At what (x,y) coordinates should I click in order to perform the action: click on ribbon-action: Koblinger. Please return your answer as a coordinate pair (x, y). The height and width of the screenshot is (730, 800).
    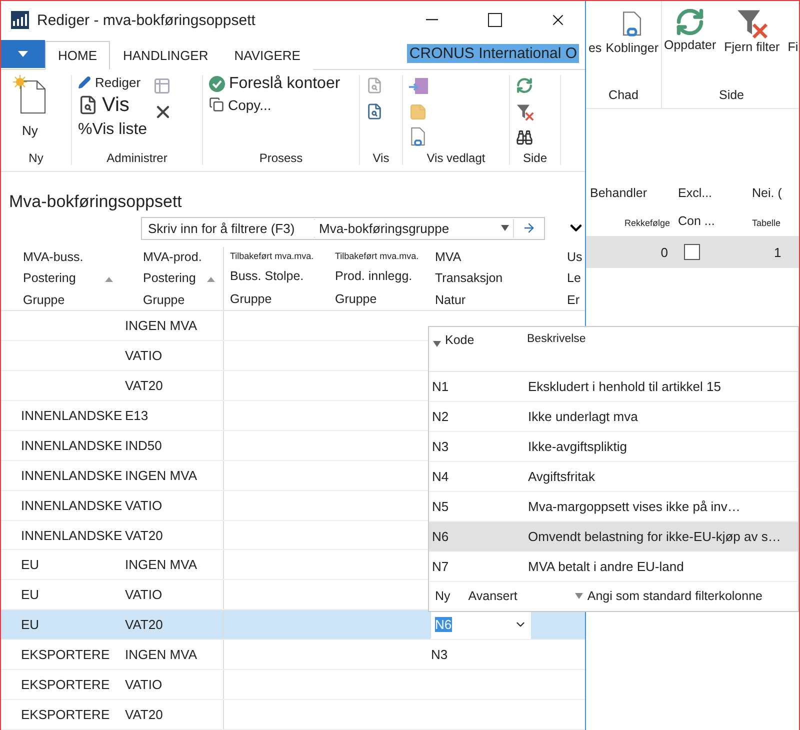
    Looking at the image, I should click on (632, 49).